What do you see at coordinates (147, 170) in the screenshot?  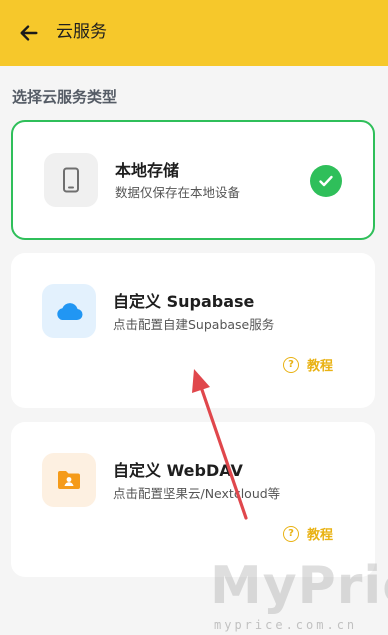 I see `option-title: 本地存储` at bounding box center [147, 170].